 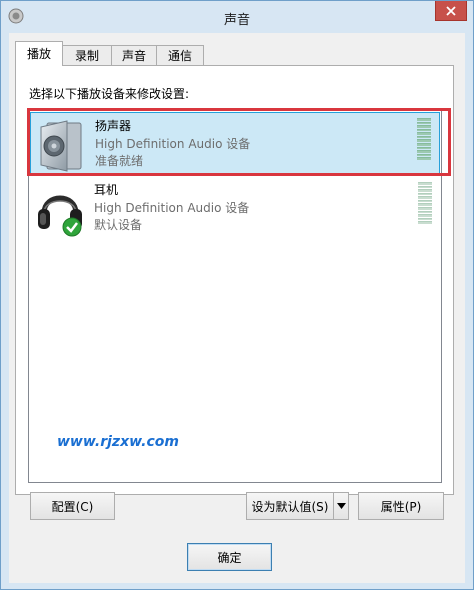 What do you see at coordinates (236, 20) in the screenshot?
I see `window-title: 声音` at bounding box center [236, 20].